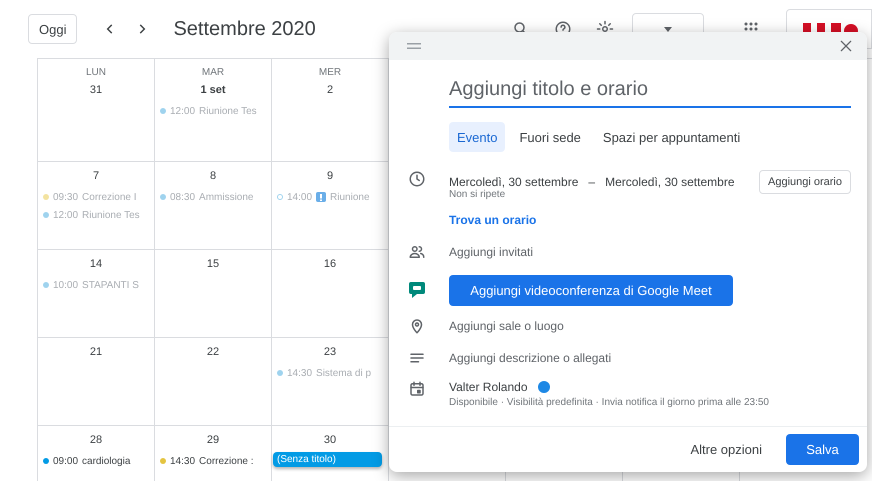 The height and width of the screenshot is (481, 872). I want to click on day-number: 15, so click(213, 264).